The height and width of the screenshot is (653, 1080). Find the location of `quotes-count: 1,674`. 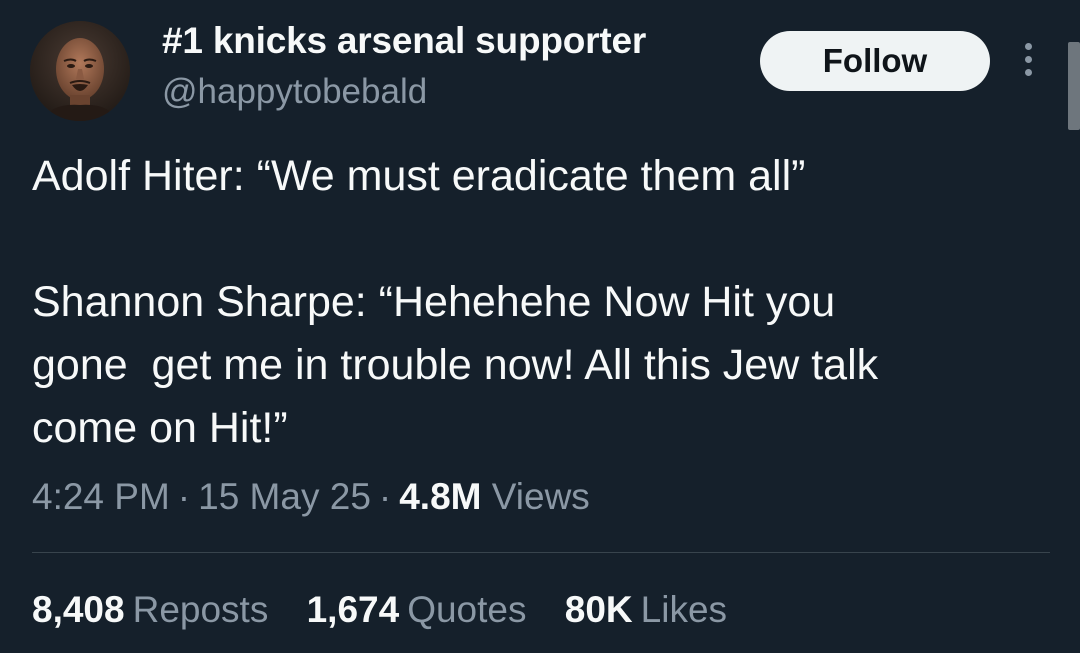

quotes-count: 1,674 is located at coordinates (353, 609).